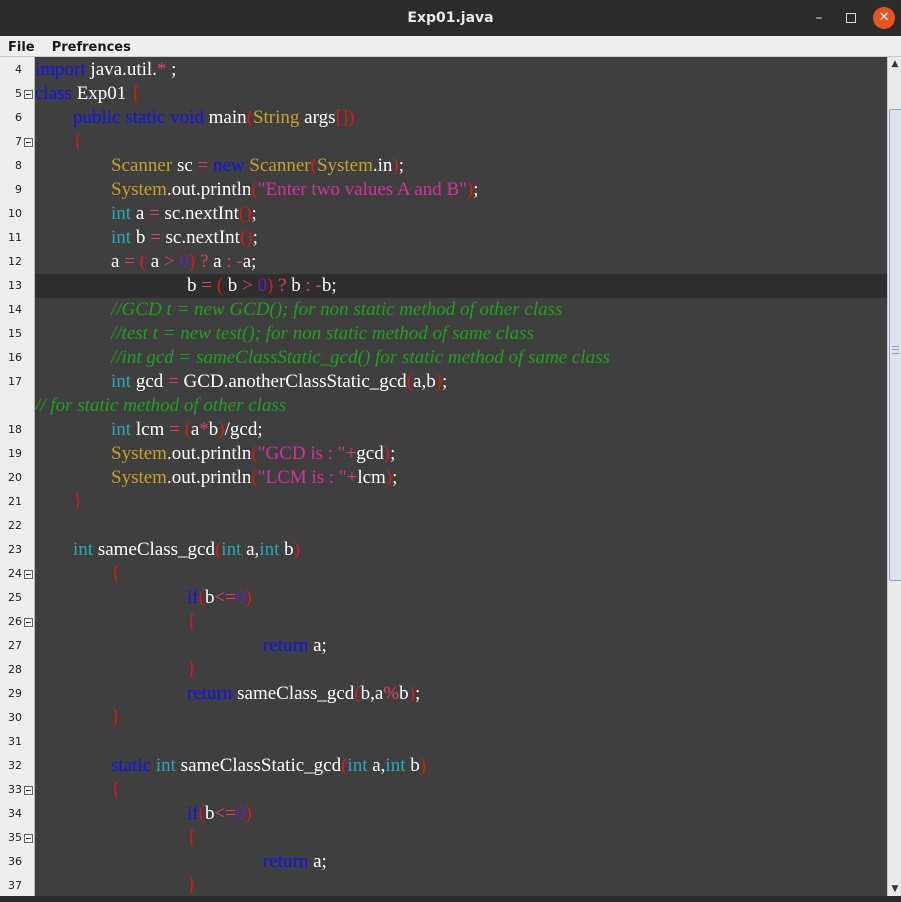 The image size is (901, 902). I want to click on code-token: main, so click(225, 117).